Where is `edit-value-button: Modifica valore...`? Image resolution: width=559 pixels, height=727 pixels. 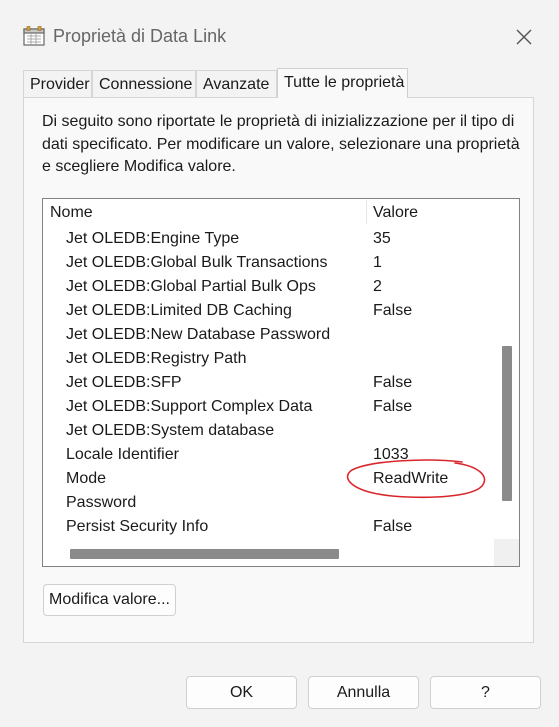 edit-value-button: Modifica valore... is located at coordinates (109, 600).